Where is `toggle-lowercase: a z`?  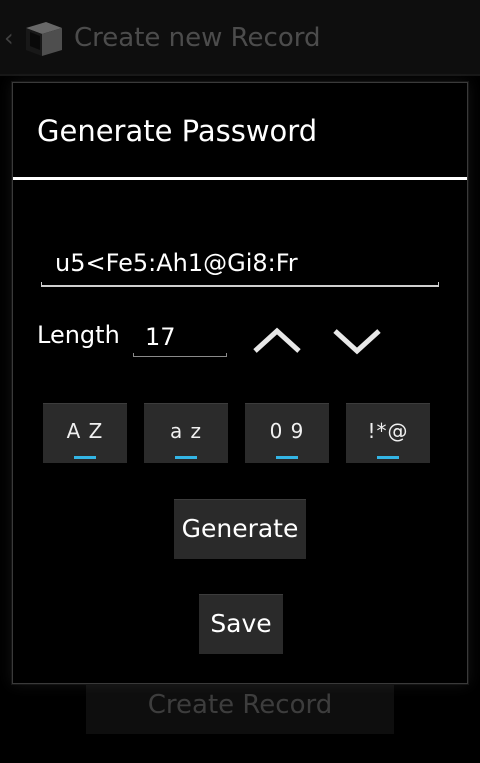
toggle-lowercase: a z is located at coordinates (186, 433).